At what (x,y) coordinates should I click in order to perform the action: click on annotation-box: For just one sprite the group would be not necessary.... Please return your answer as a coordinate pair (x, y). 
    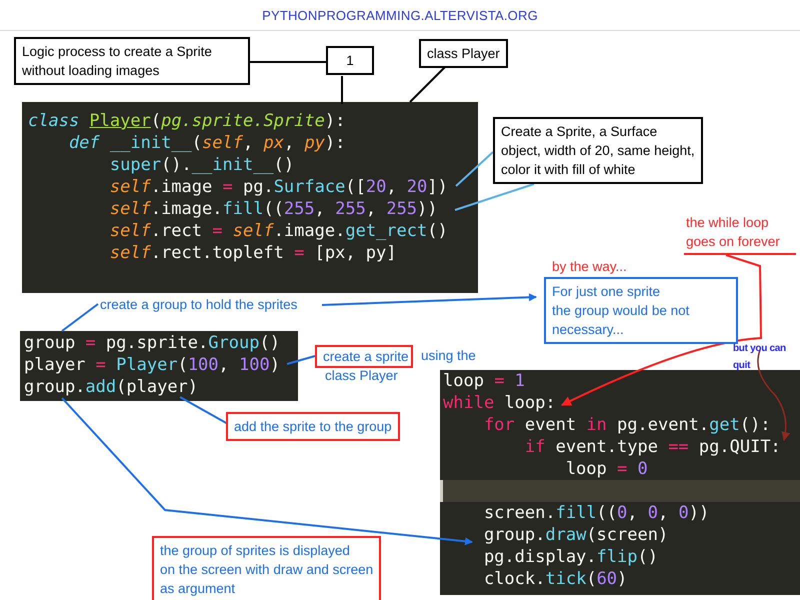
    Looking at the image, I should click on (641, 310).